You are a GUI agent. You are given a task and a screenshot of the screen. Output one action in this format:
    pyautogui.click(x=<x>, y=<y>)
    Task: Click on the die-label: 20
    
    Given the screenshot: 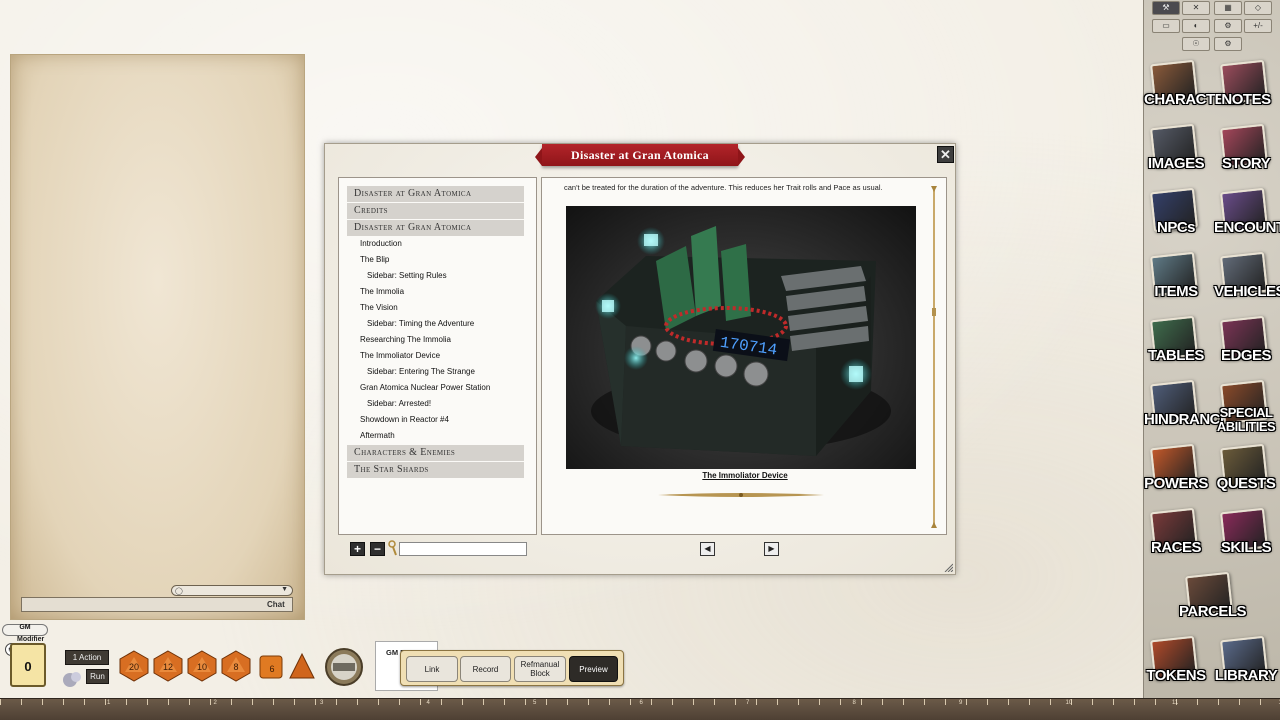 What is the action you would take?
    pyautogui.click(x=134, y=667)
    